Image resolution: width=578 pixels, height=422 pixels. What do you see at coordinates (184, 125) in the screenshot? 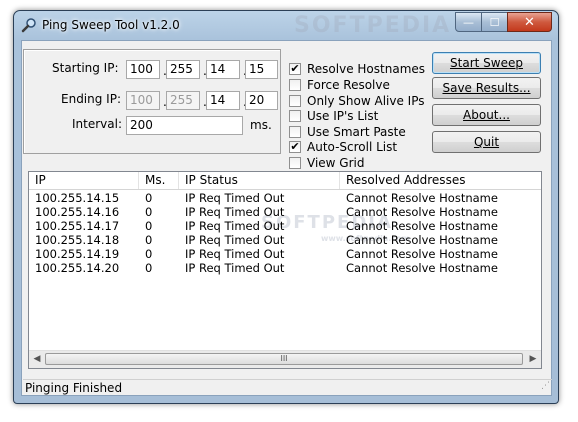
I see `interval-input: 200` at bounding box center [184, 125].